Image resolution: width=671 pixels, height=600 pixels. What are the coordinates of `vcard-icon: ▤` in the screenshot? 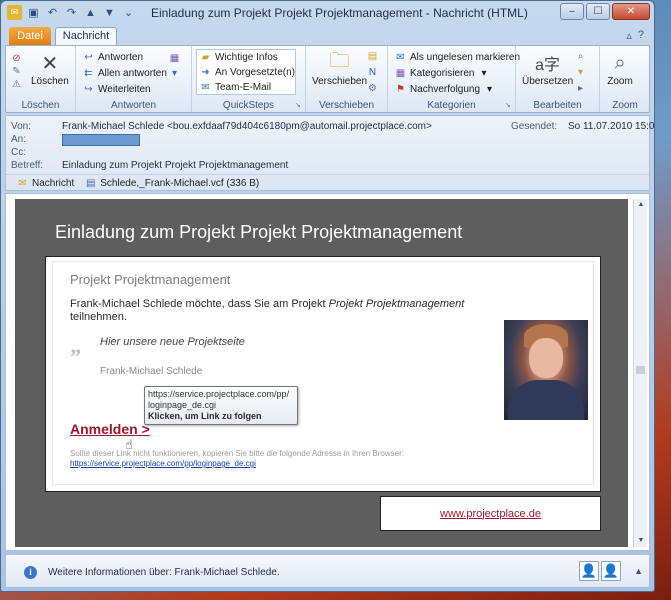 It's located at (91, 183).